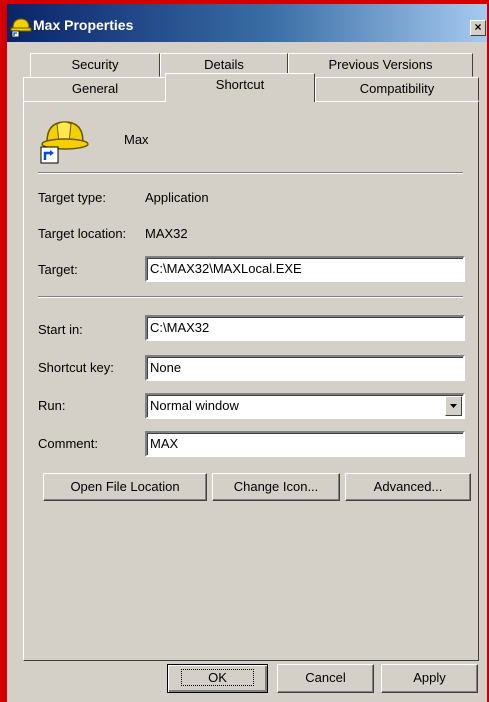 This screenshot has width=489, height=702. Describe the element at coordinates (68, 443) in the screenshot. I see `comment-label: Comment:` at that location.